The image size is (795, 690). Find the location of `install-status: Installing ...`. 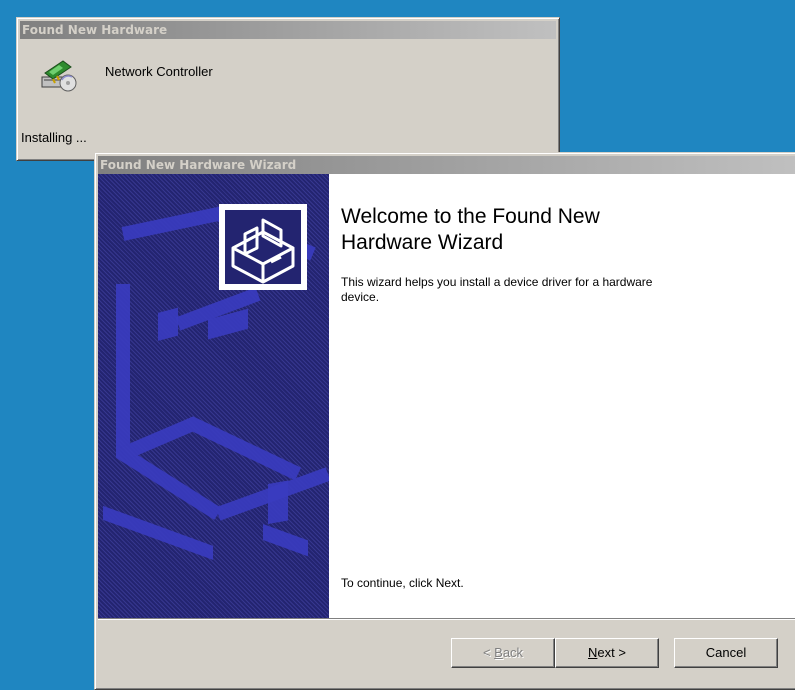

install-status: Installing ... is located at coordinates (54, 137).